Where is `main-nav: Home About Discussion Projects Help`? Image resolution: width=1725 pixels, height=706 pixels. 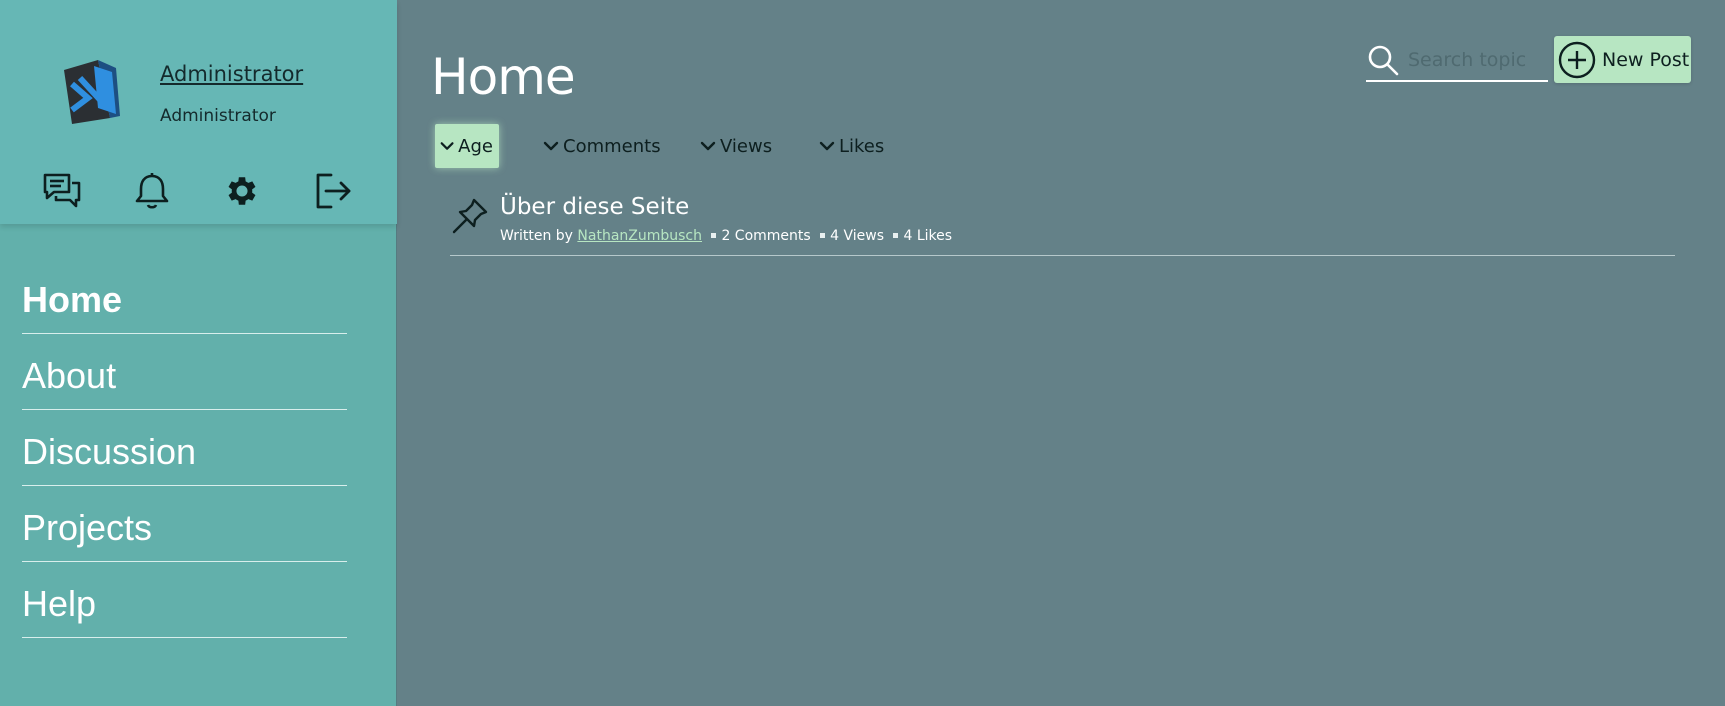
main-nav: Home About Discussion Projects Help is located at coordinates (184, 448).